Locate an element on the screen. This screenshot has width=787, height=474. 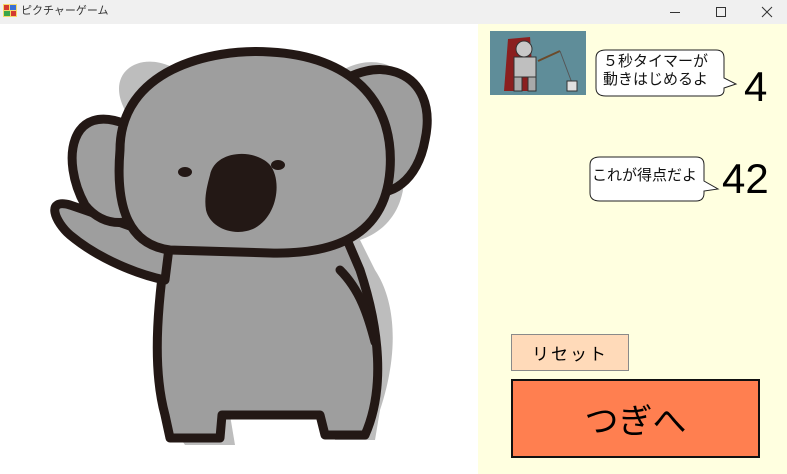
minimize-button is located at coordinates (675, 12).